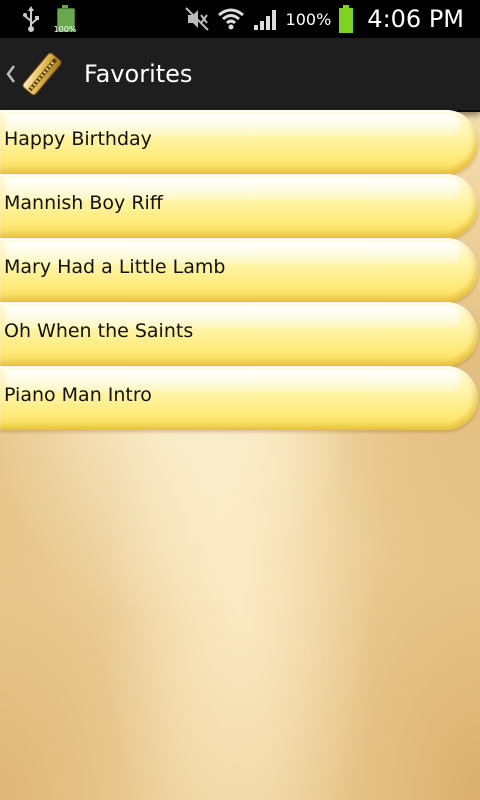  I want to click on status-bar: 100% 100% 4:06 PM, so click(240, 19).